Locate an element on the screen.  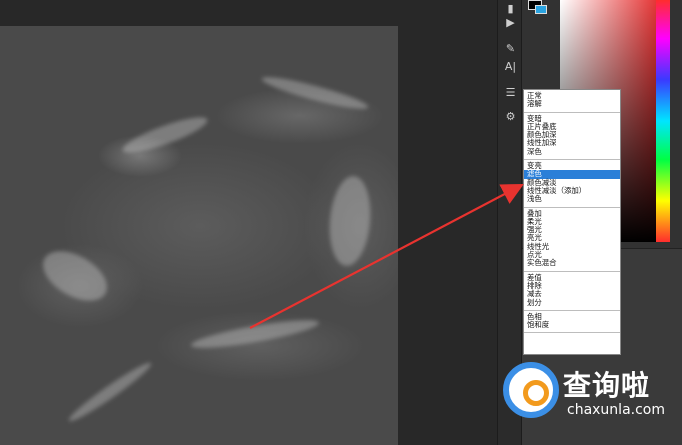
blend-mode-item: 划分 is located at coordinates (572, 302).